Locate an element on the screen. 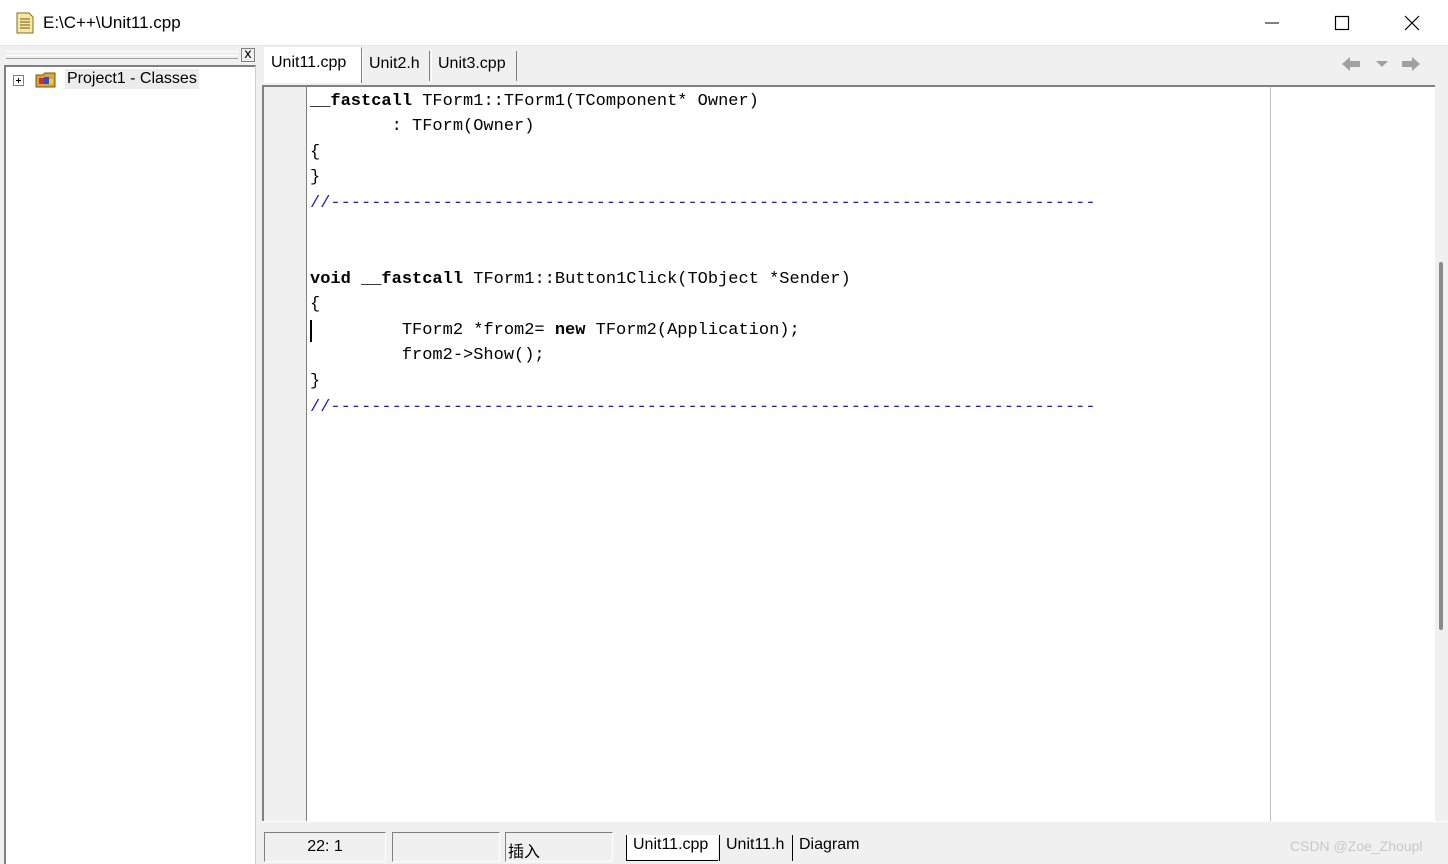  maximize-icon is located at coordinates (1342, 23).